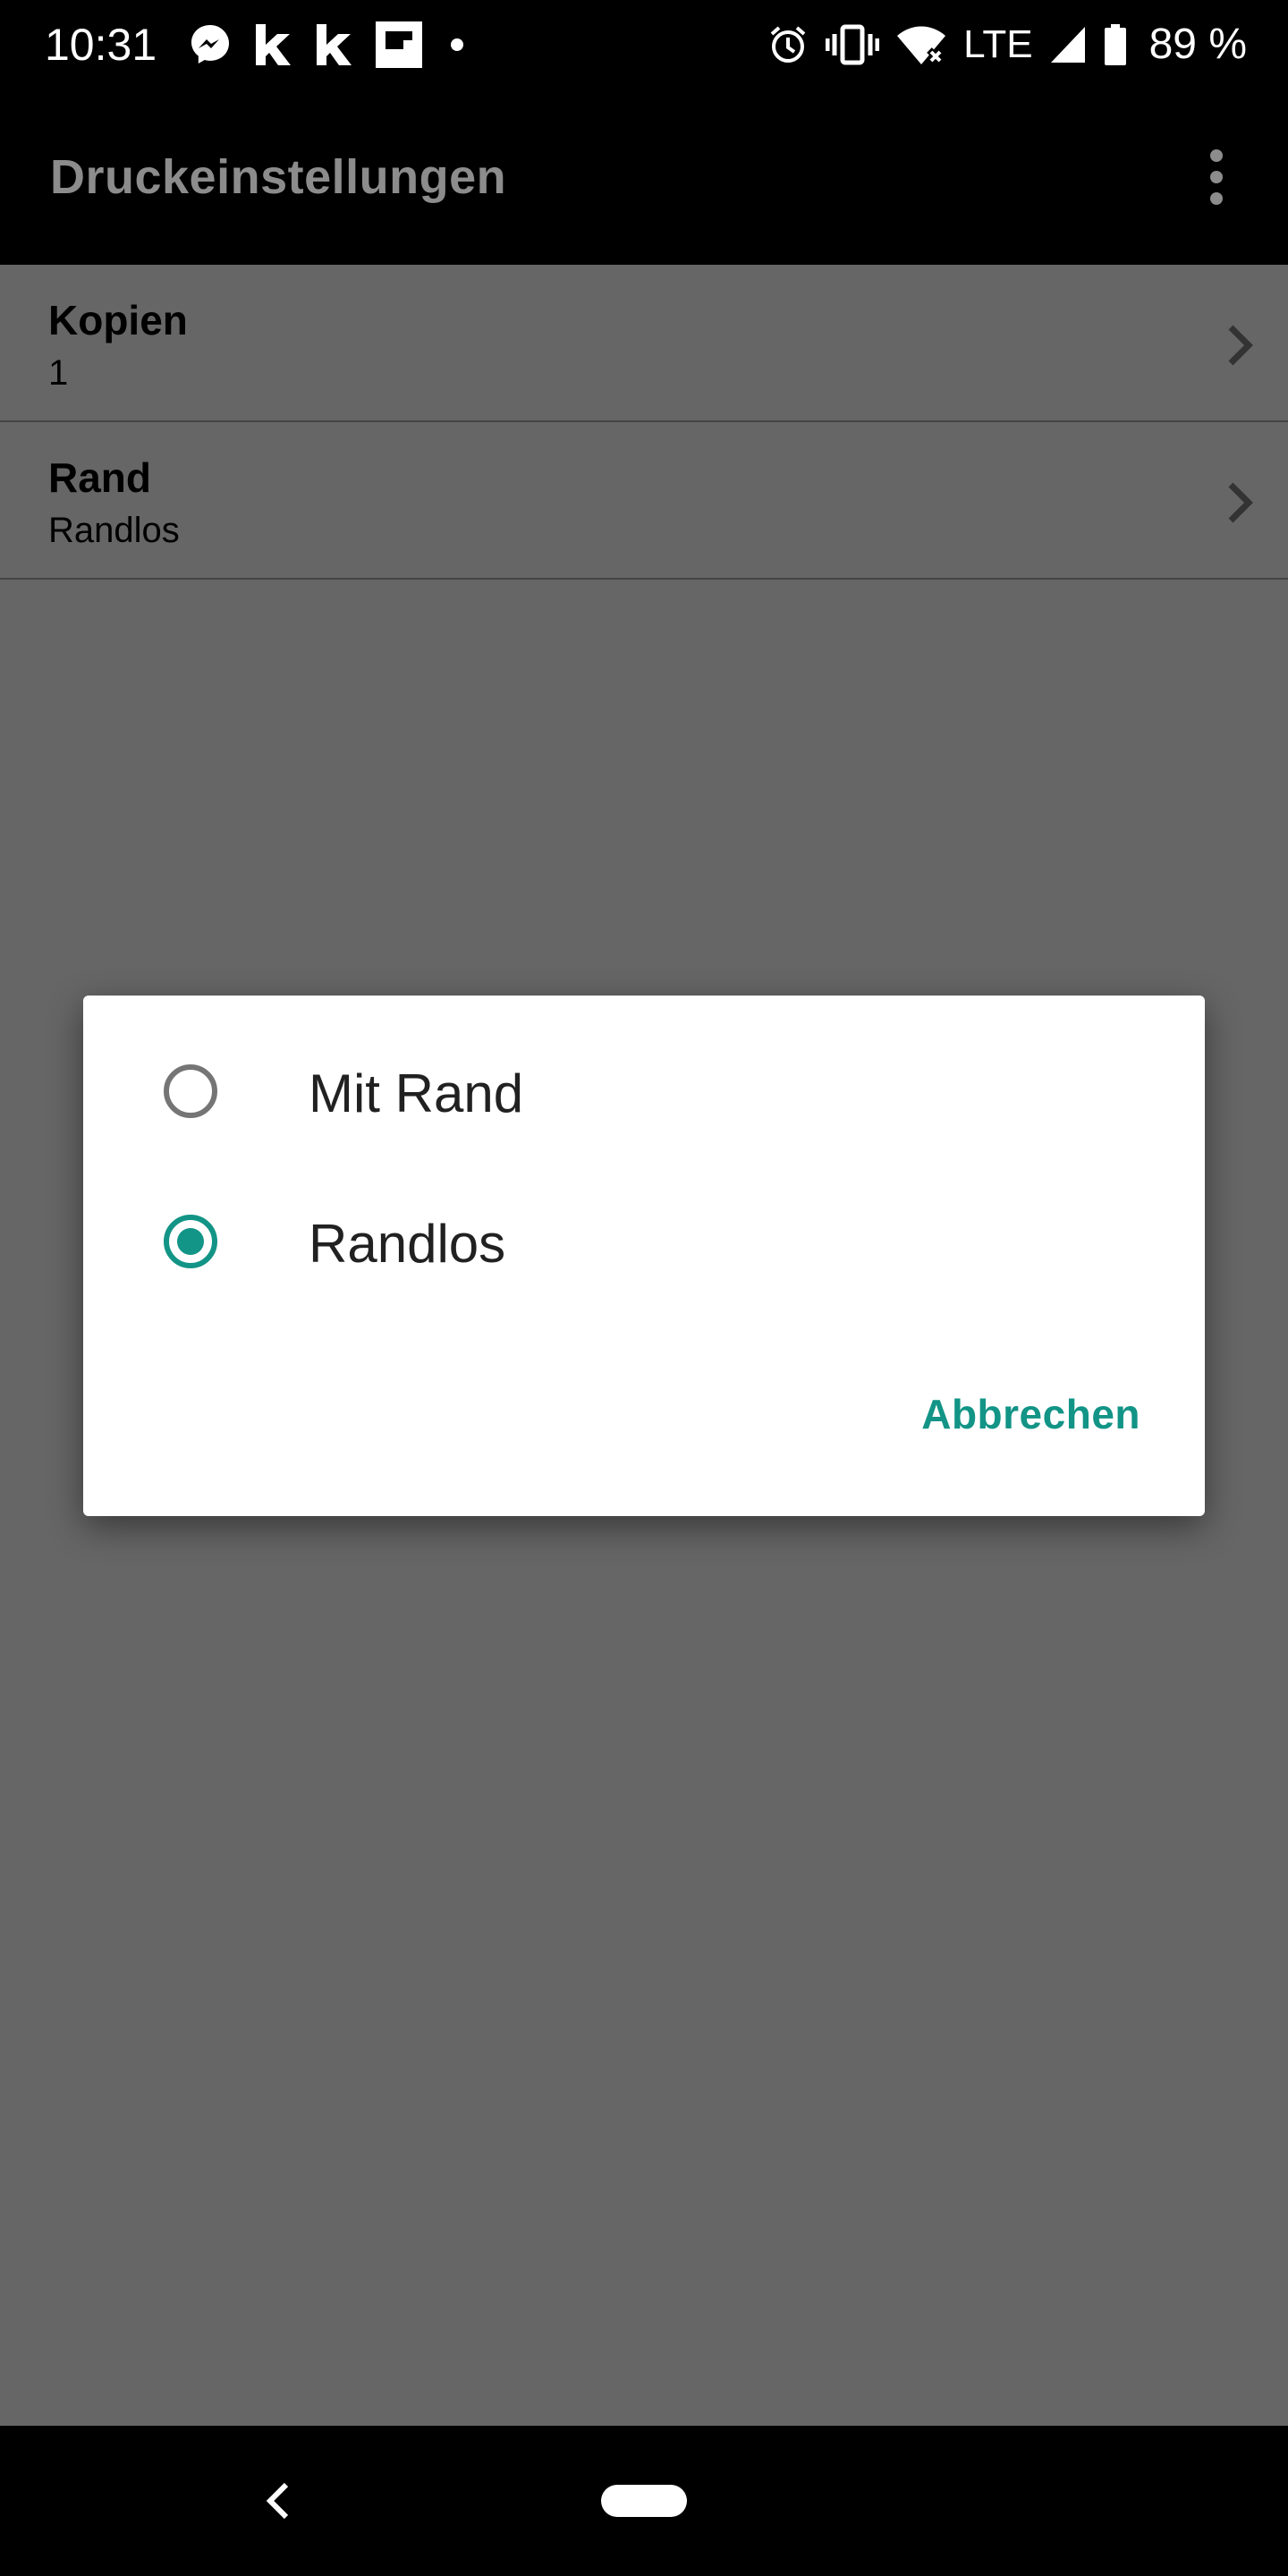 This screenshot has height=2576, width=1288. What do you see at coordinates (644, 177) in the screenshot?
I see `app-bar: Druckeinstellungen` at bounding box center [644, 177].